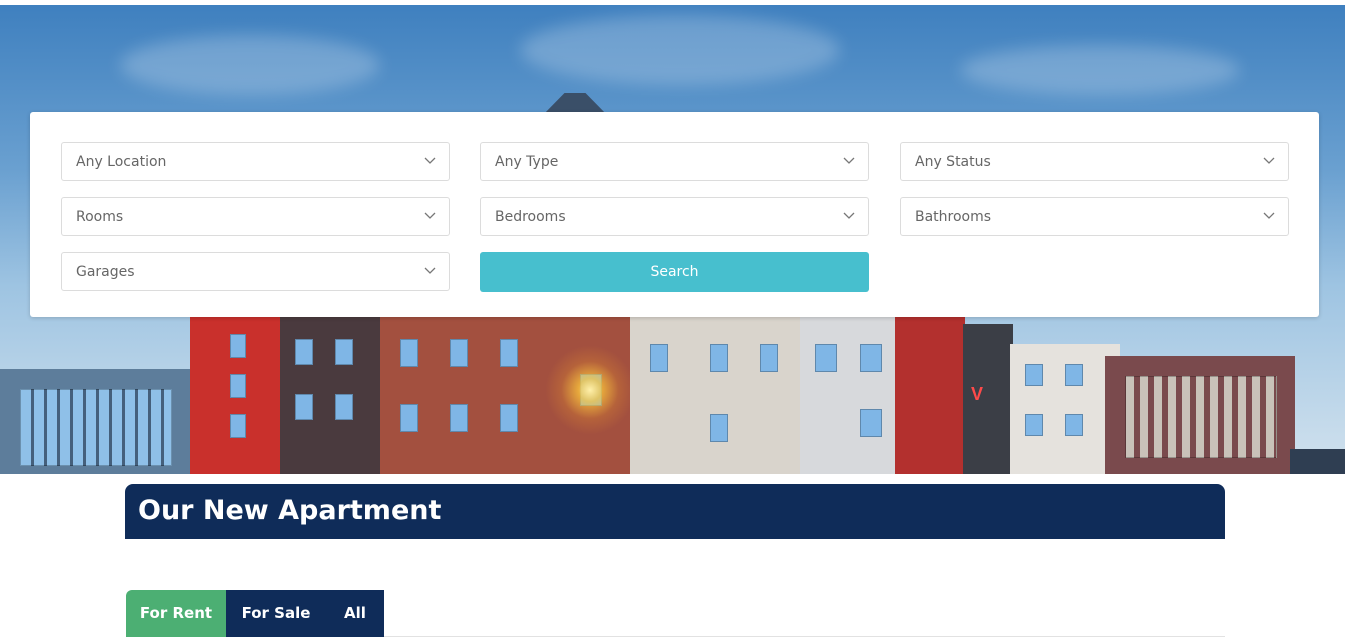 The height and width of the screenshot is (642, 1345). What do you see at coordinates (988, 399) in the screenshot?
I see `building: V` at bounding box center [988, 399].